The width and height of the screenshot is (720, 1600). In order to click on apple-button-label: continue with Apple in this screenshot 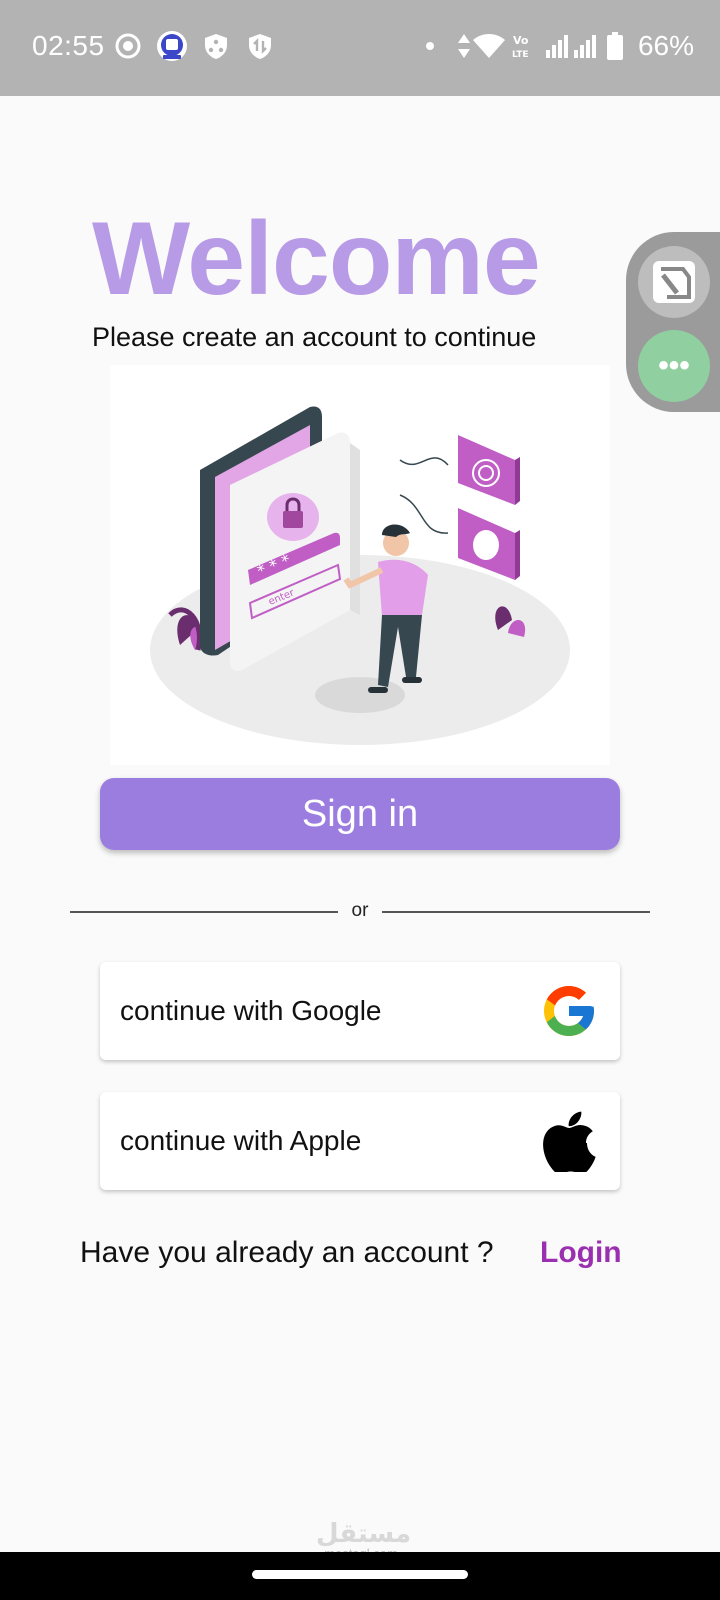, I will do `click(241, 1140)`.